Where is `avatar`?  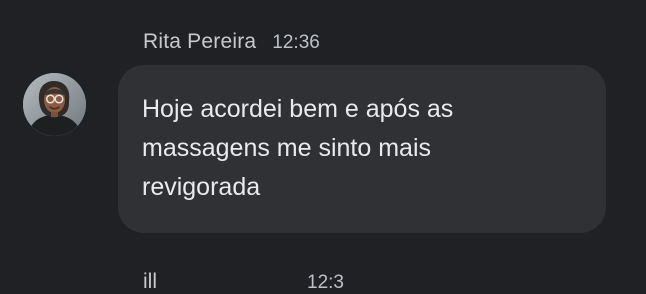 avatar is located at coordinates (54, 104).